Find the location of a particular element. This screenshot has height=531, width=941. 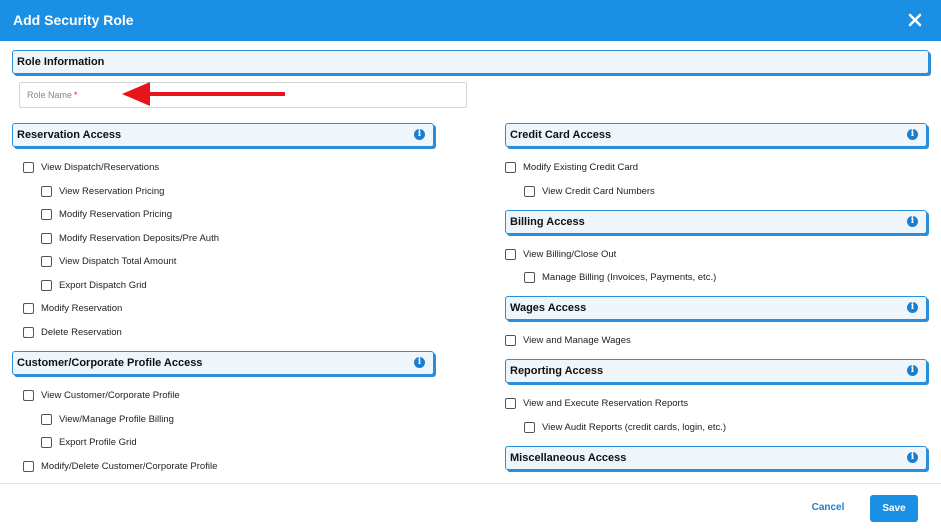

section-title: Customer/Corporate Profile Access is located at coordinates (110, 363).